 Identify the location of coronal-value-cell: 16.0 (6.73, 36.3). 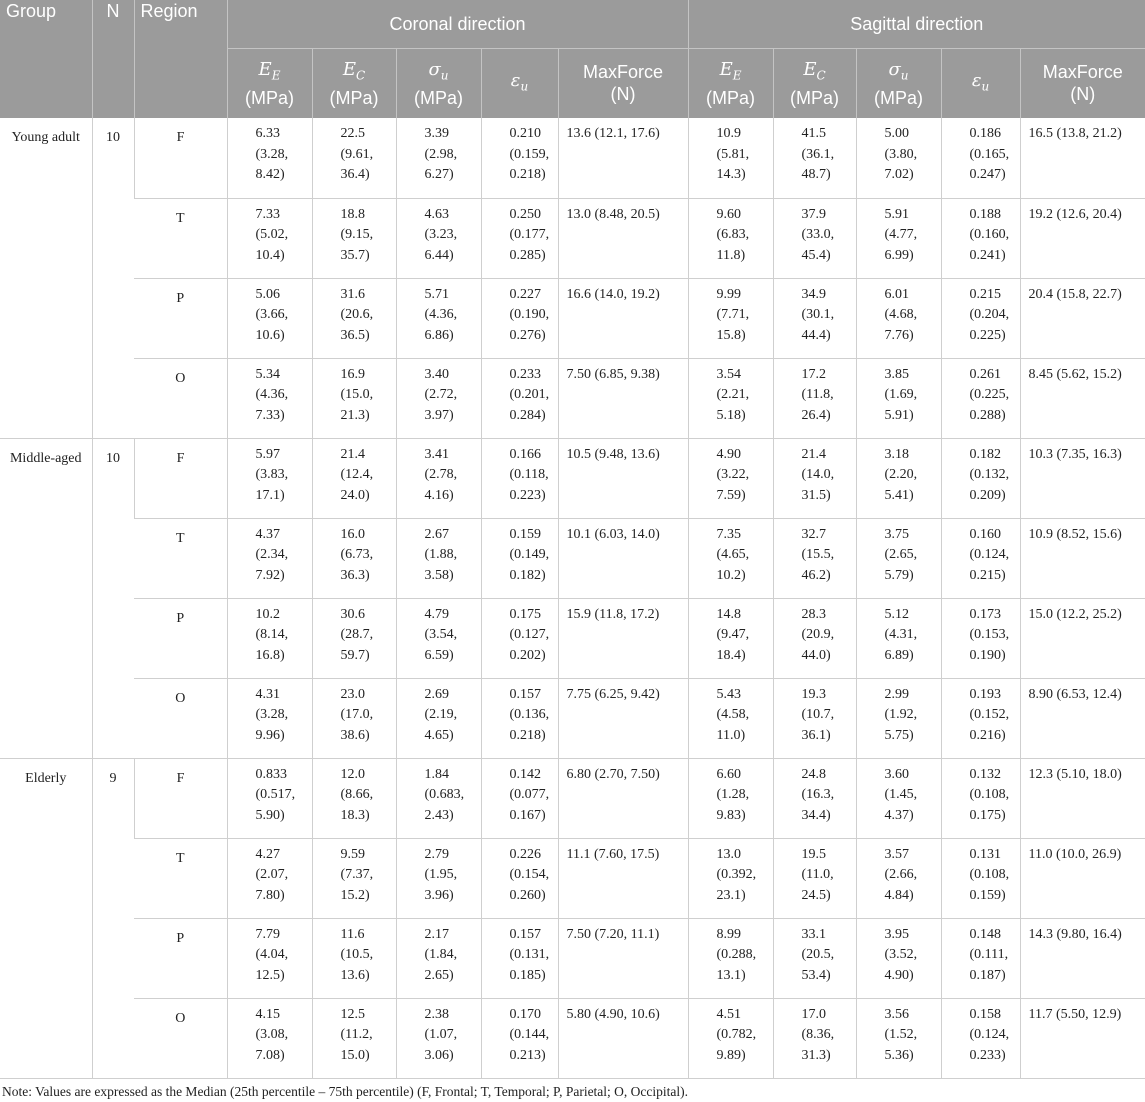
(353, 558).